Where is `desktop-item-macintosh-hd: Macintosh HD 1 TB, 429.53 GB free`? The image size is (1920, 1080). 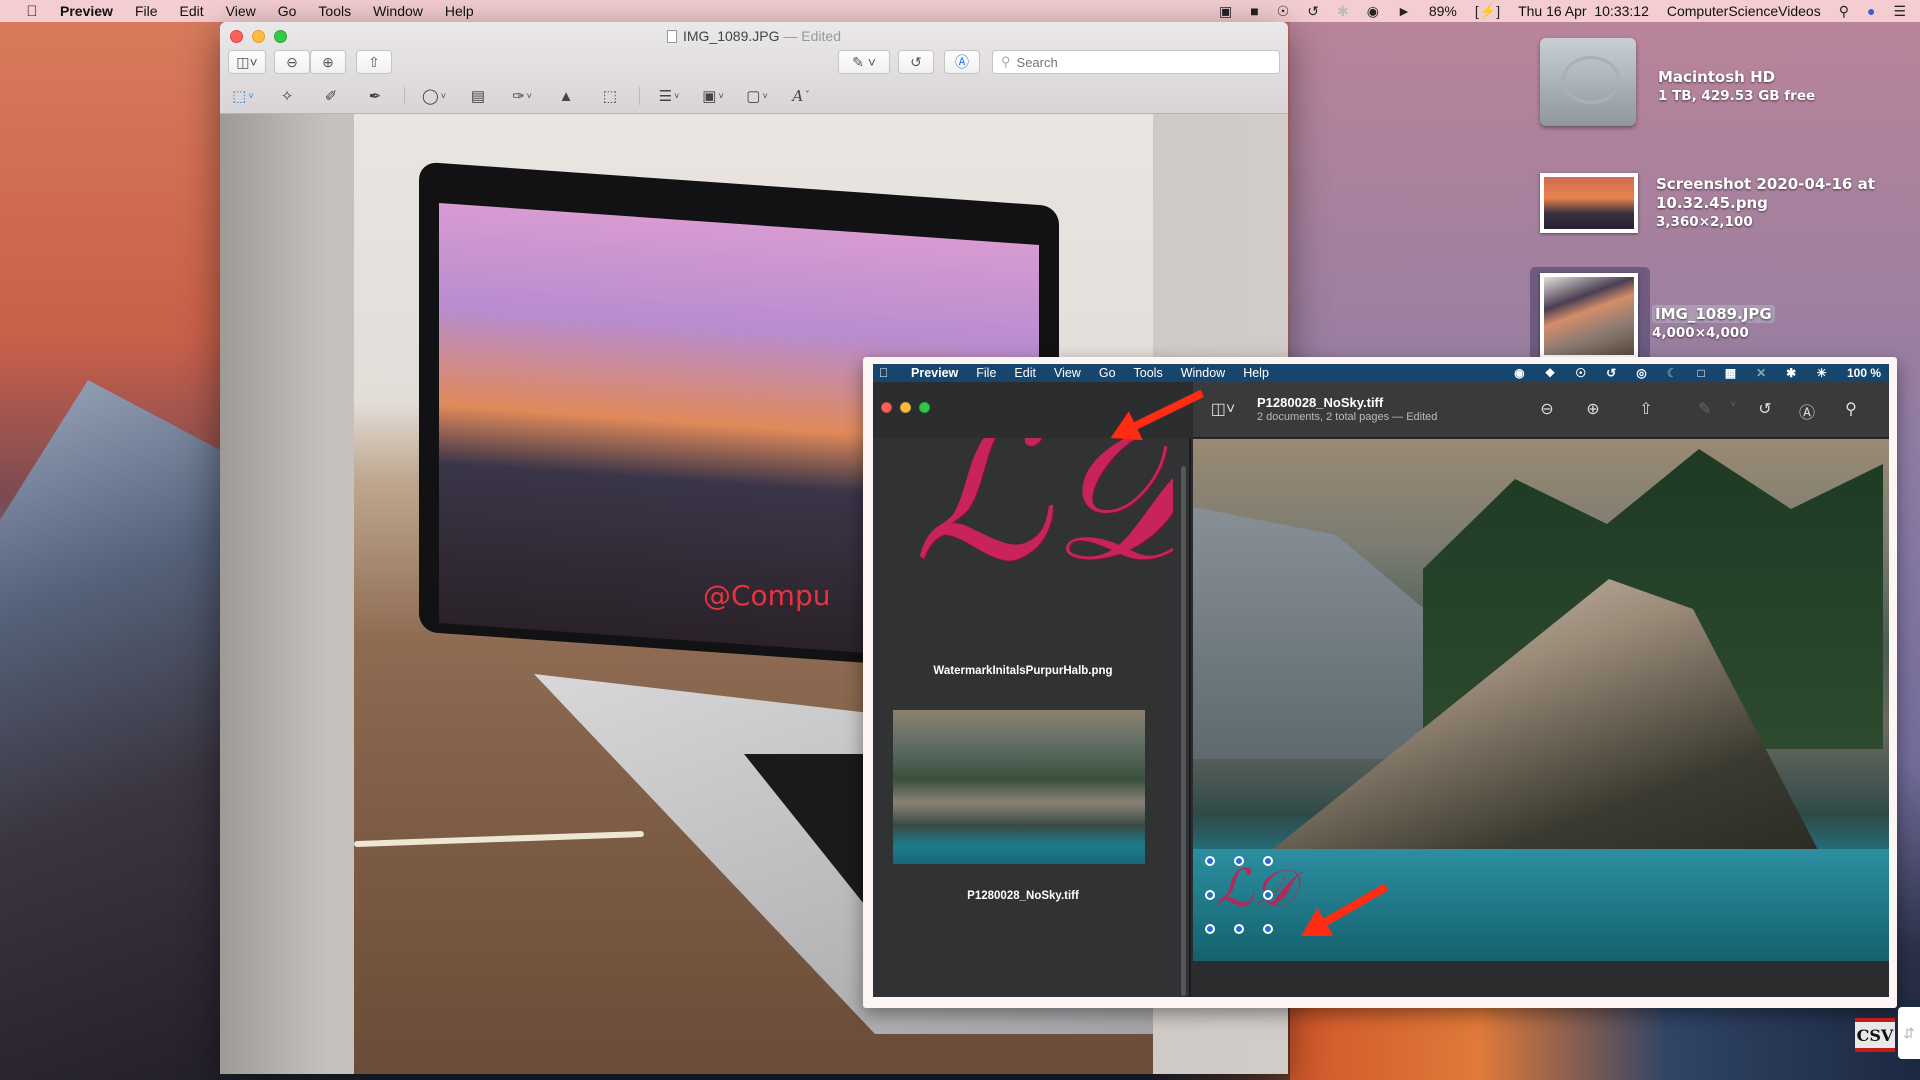
desktop-item-macintosh-hd: Macintosh HD 1 TB, 429.53 GB free is located at coordinates (1677, 82).